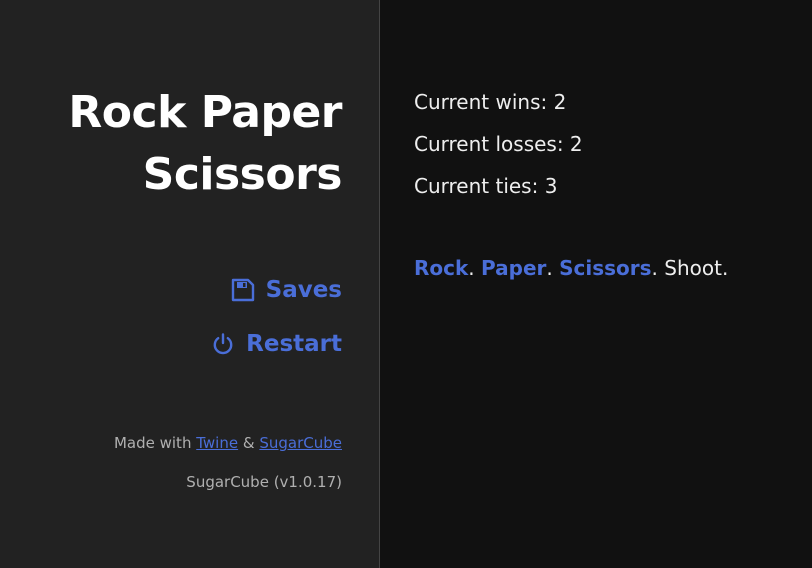  I want to click on sugarcube-link: SugarCube, so click(300, 443).